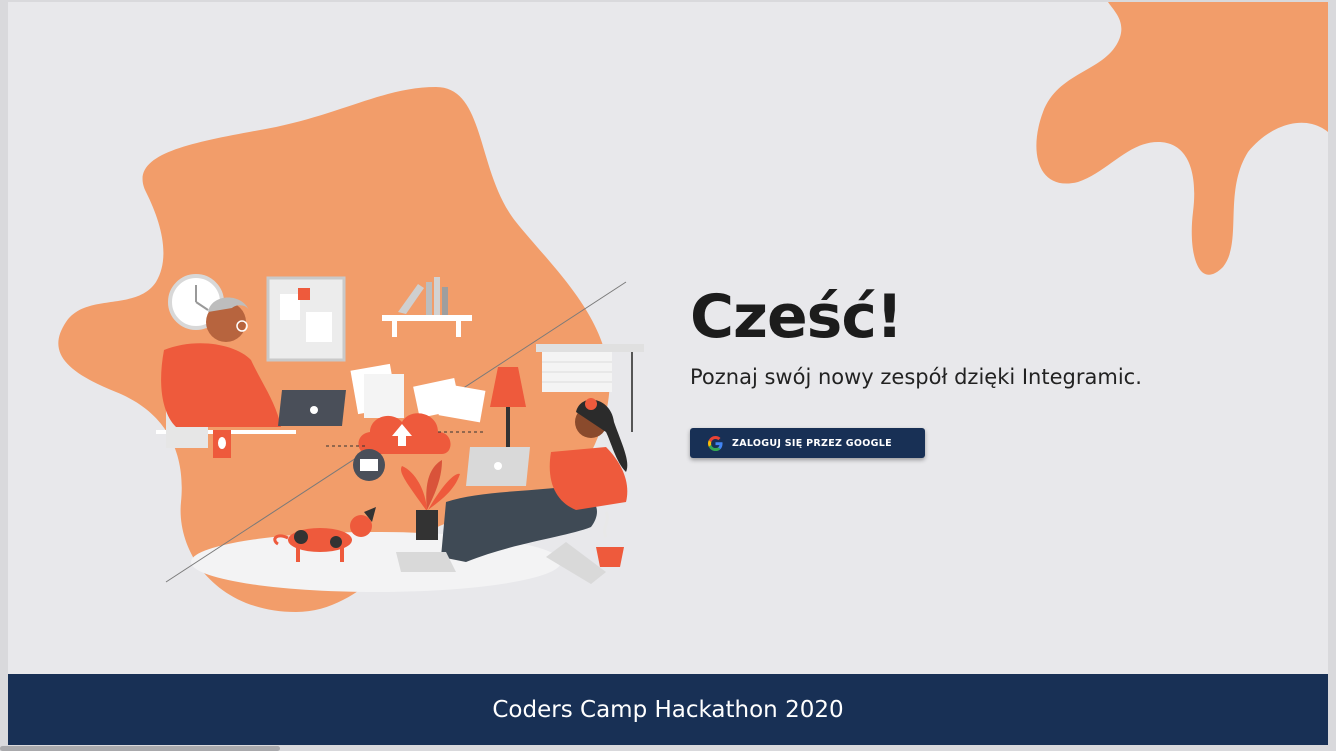 The height and width of the screenshot is (751, 1336). What do you see at coordinates (812, 443) in the screenshot?
I see `google-login-label: ZALOGUJ SIĘ PRZEZ GOOGLE` at bounding box center [812, 443].